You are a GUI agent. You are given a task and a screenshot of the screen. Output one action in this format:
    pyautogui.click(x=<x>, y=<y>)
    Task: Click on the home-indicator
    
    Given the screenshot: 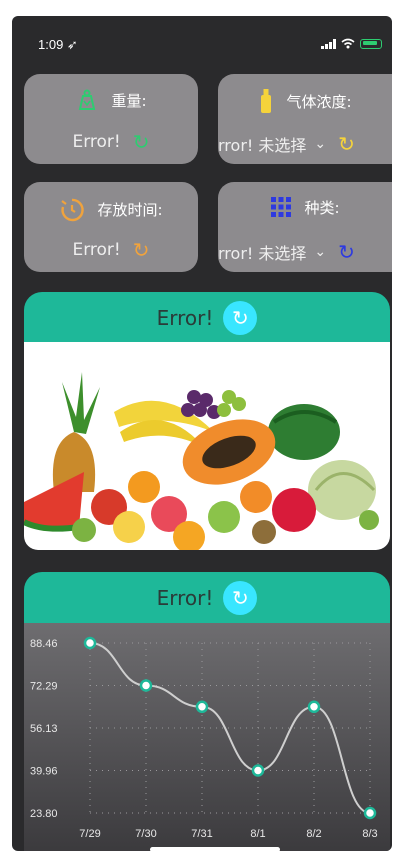 What is the action you would take?
    pyautogui.click(x=215, y=849)
    